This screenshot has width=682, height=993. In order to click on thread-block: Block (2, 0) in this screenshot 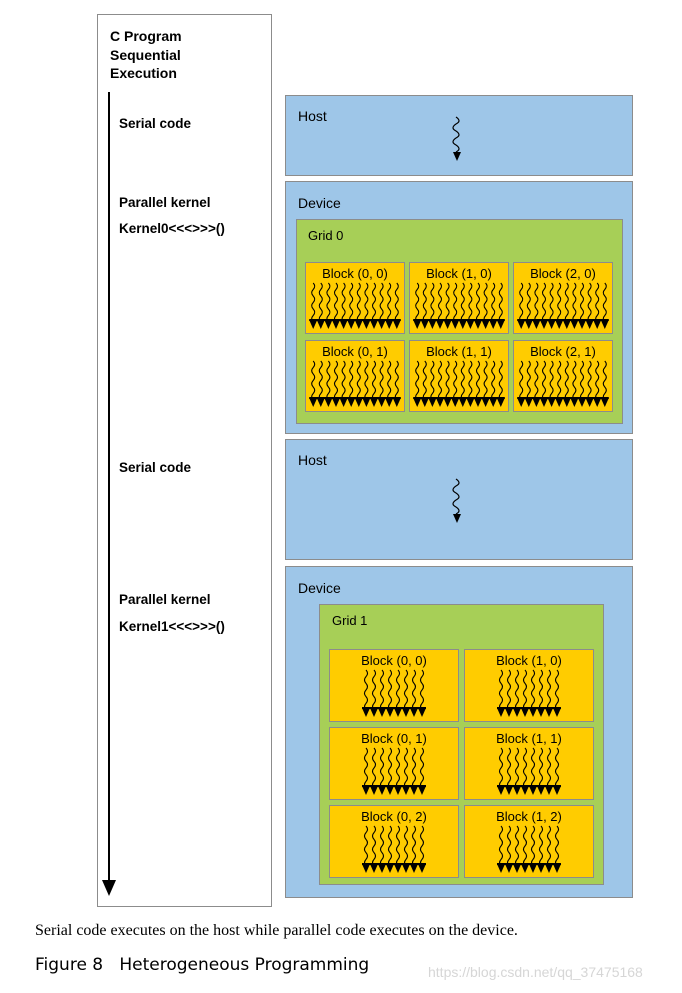, I will do `click(563, 298)`.